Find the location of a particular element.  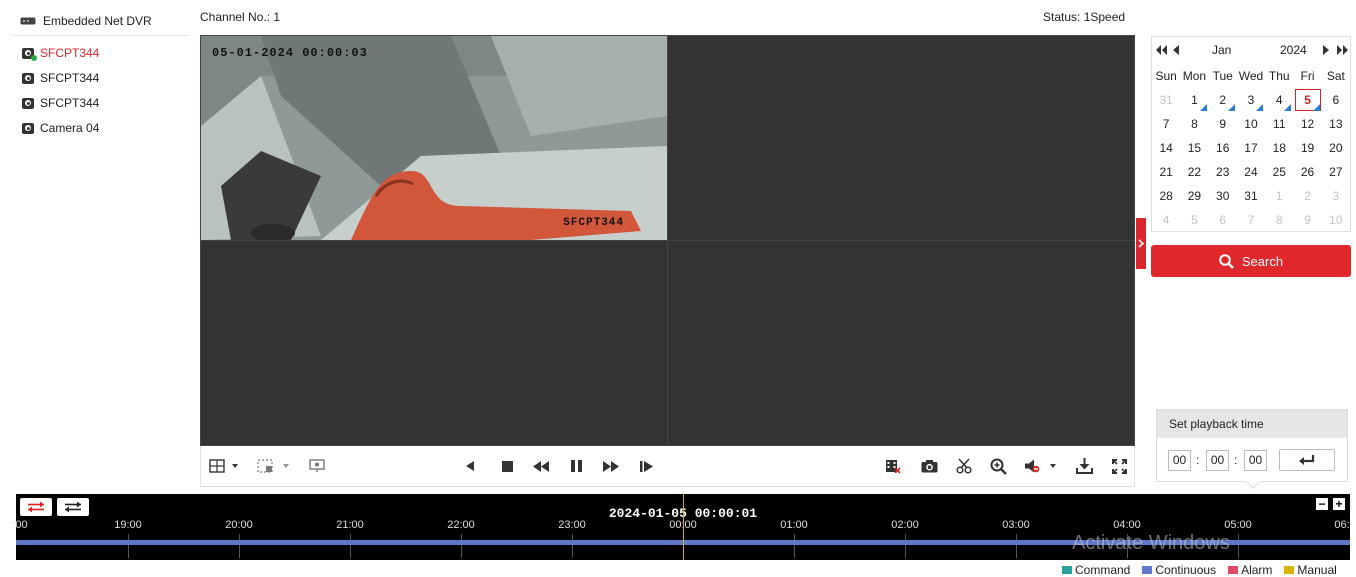

collapse-panel-tab is located at coordinates (1141, 243).